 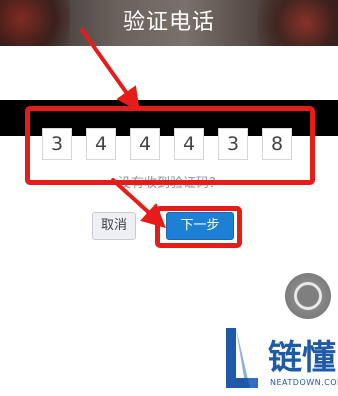 What do you see at coordinates (138, 203) in the screenshot?
I see `arrow-to-next` at bounding box center [138, 203].